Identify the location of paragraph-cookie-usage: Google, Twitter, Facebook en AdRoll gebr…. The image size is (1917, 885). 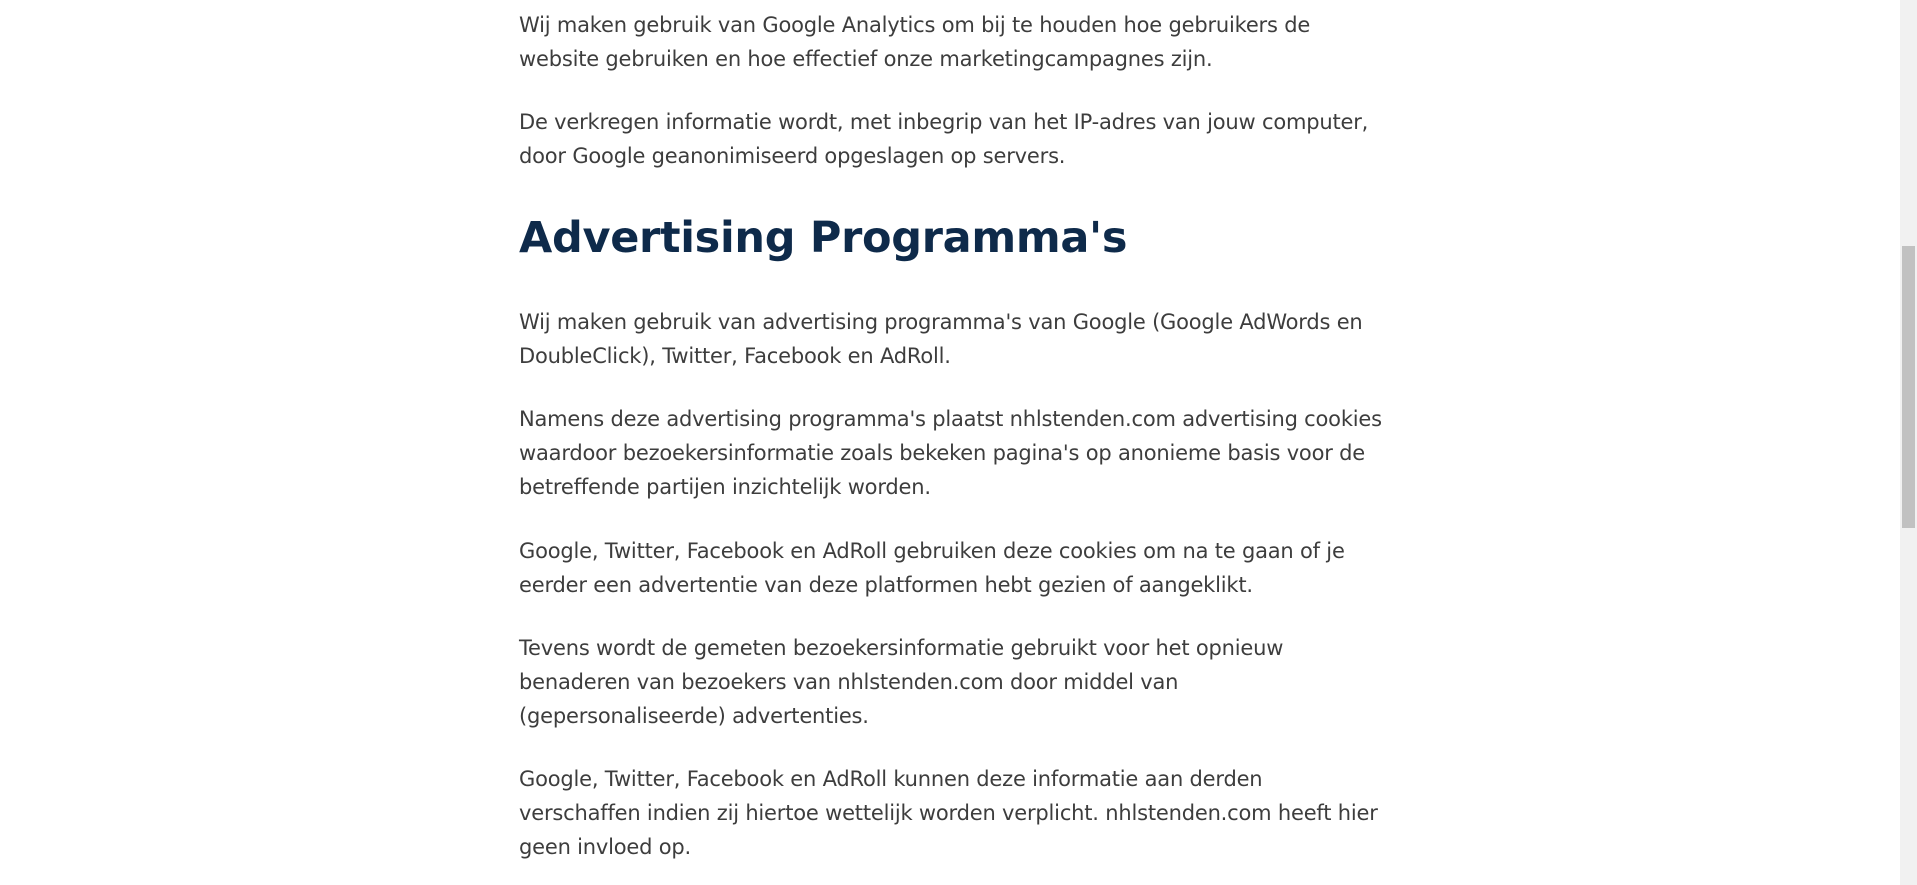
(932, 568).